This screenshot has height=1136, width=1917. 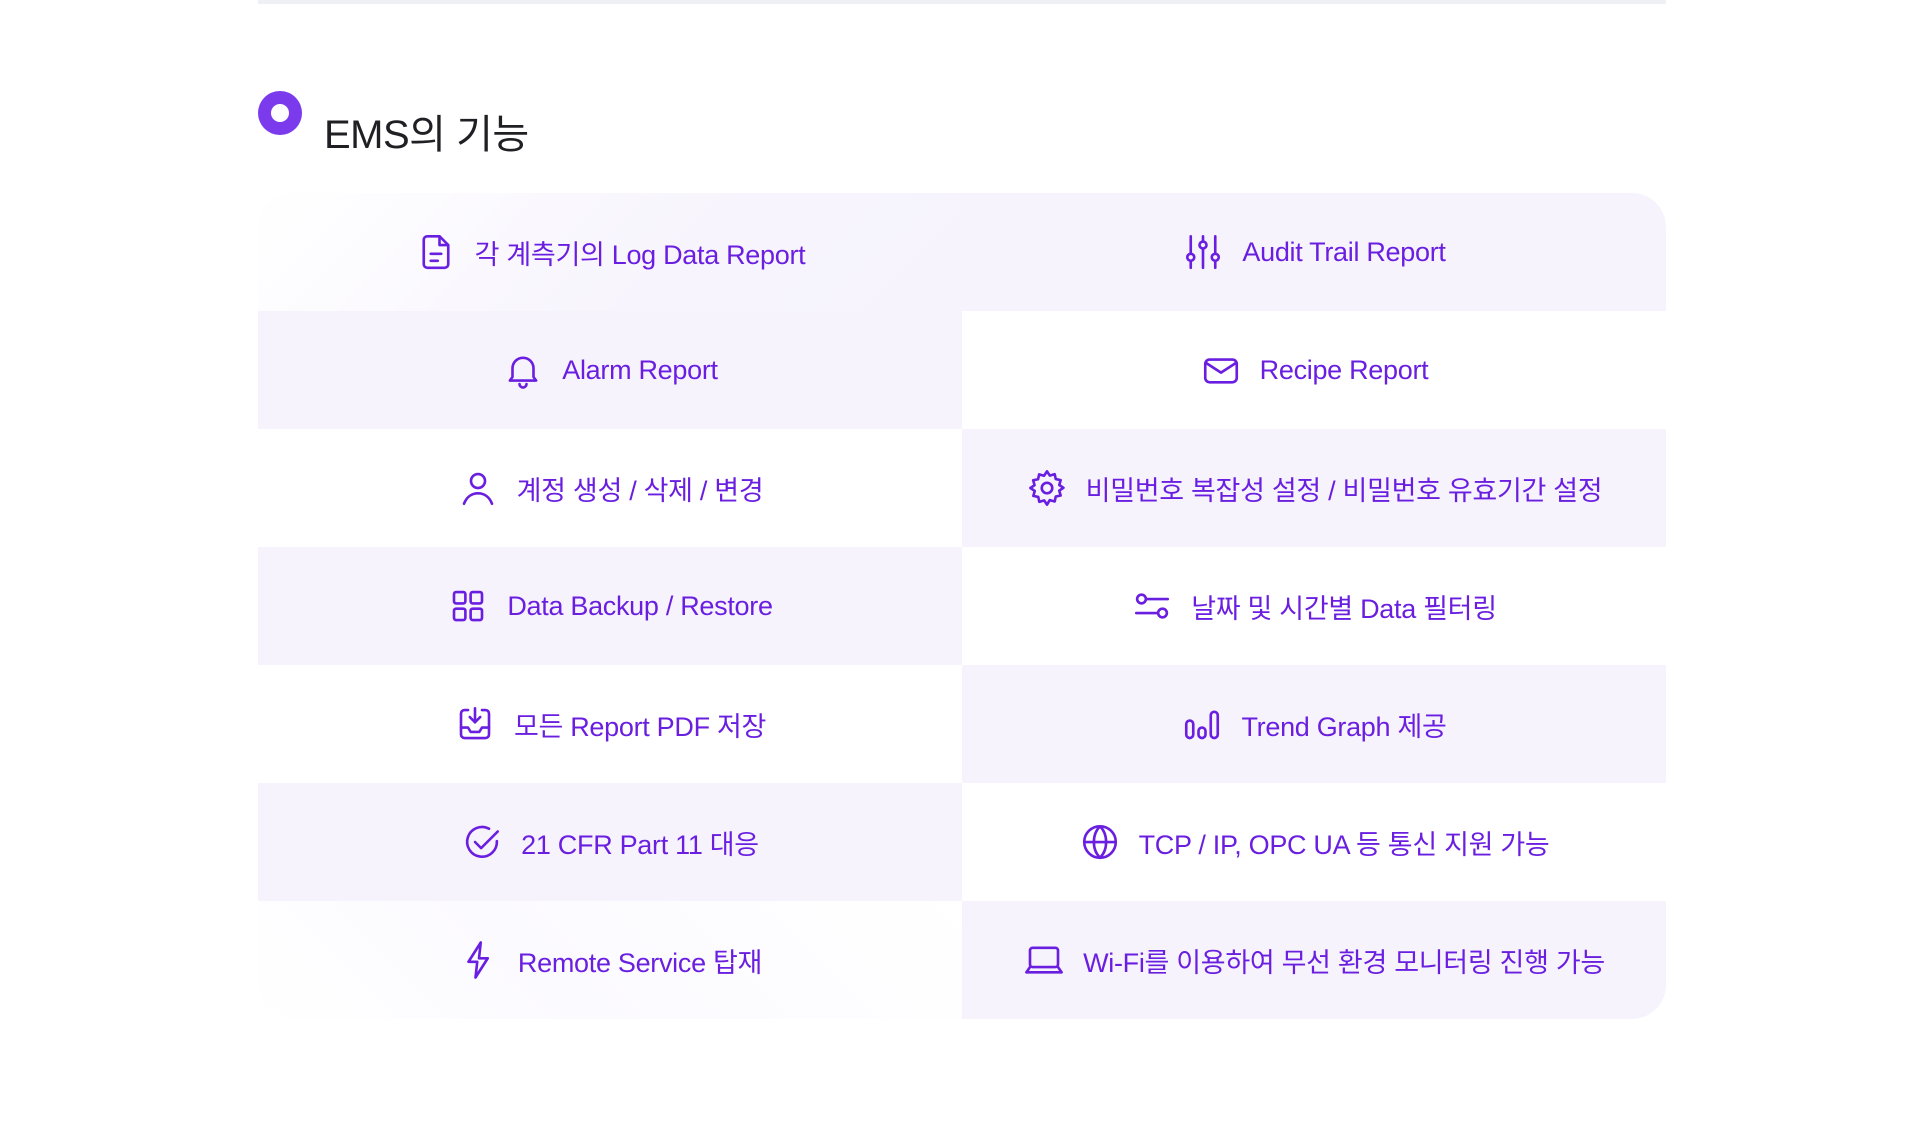 I want to click on feature-alarm-report: Alarm Report, so click(x=610, y=370).